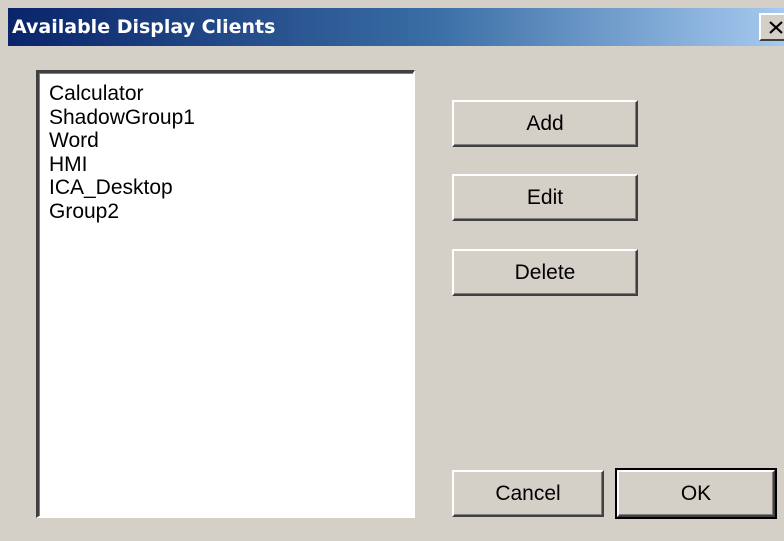  What do you see at coordinates (231, 188) in the screenshot?
I see `list-item: ICA_Desktop` at bounding box center [231, 188].